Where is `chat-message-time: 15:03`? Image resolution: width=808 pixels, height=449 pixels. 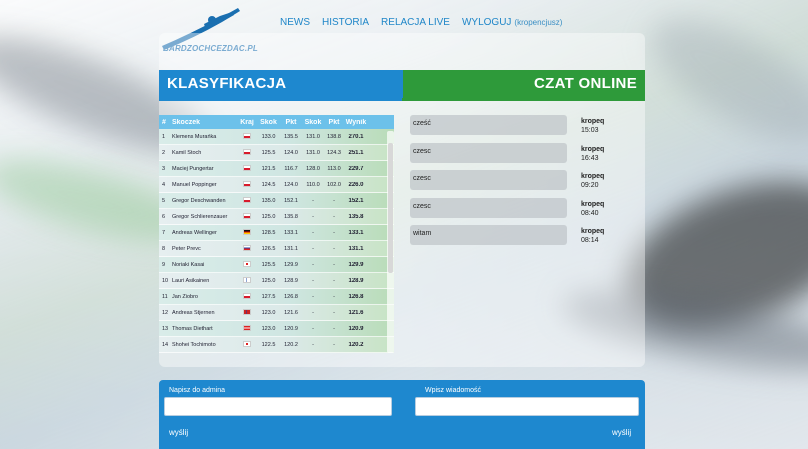 chat-message-time: 15:03 is located at coordinates (590, 130).